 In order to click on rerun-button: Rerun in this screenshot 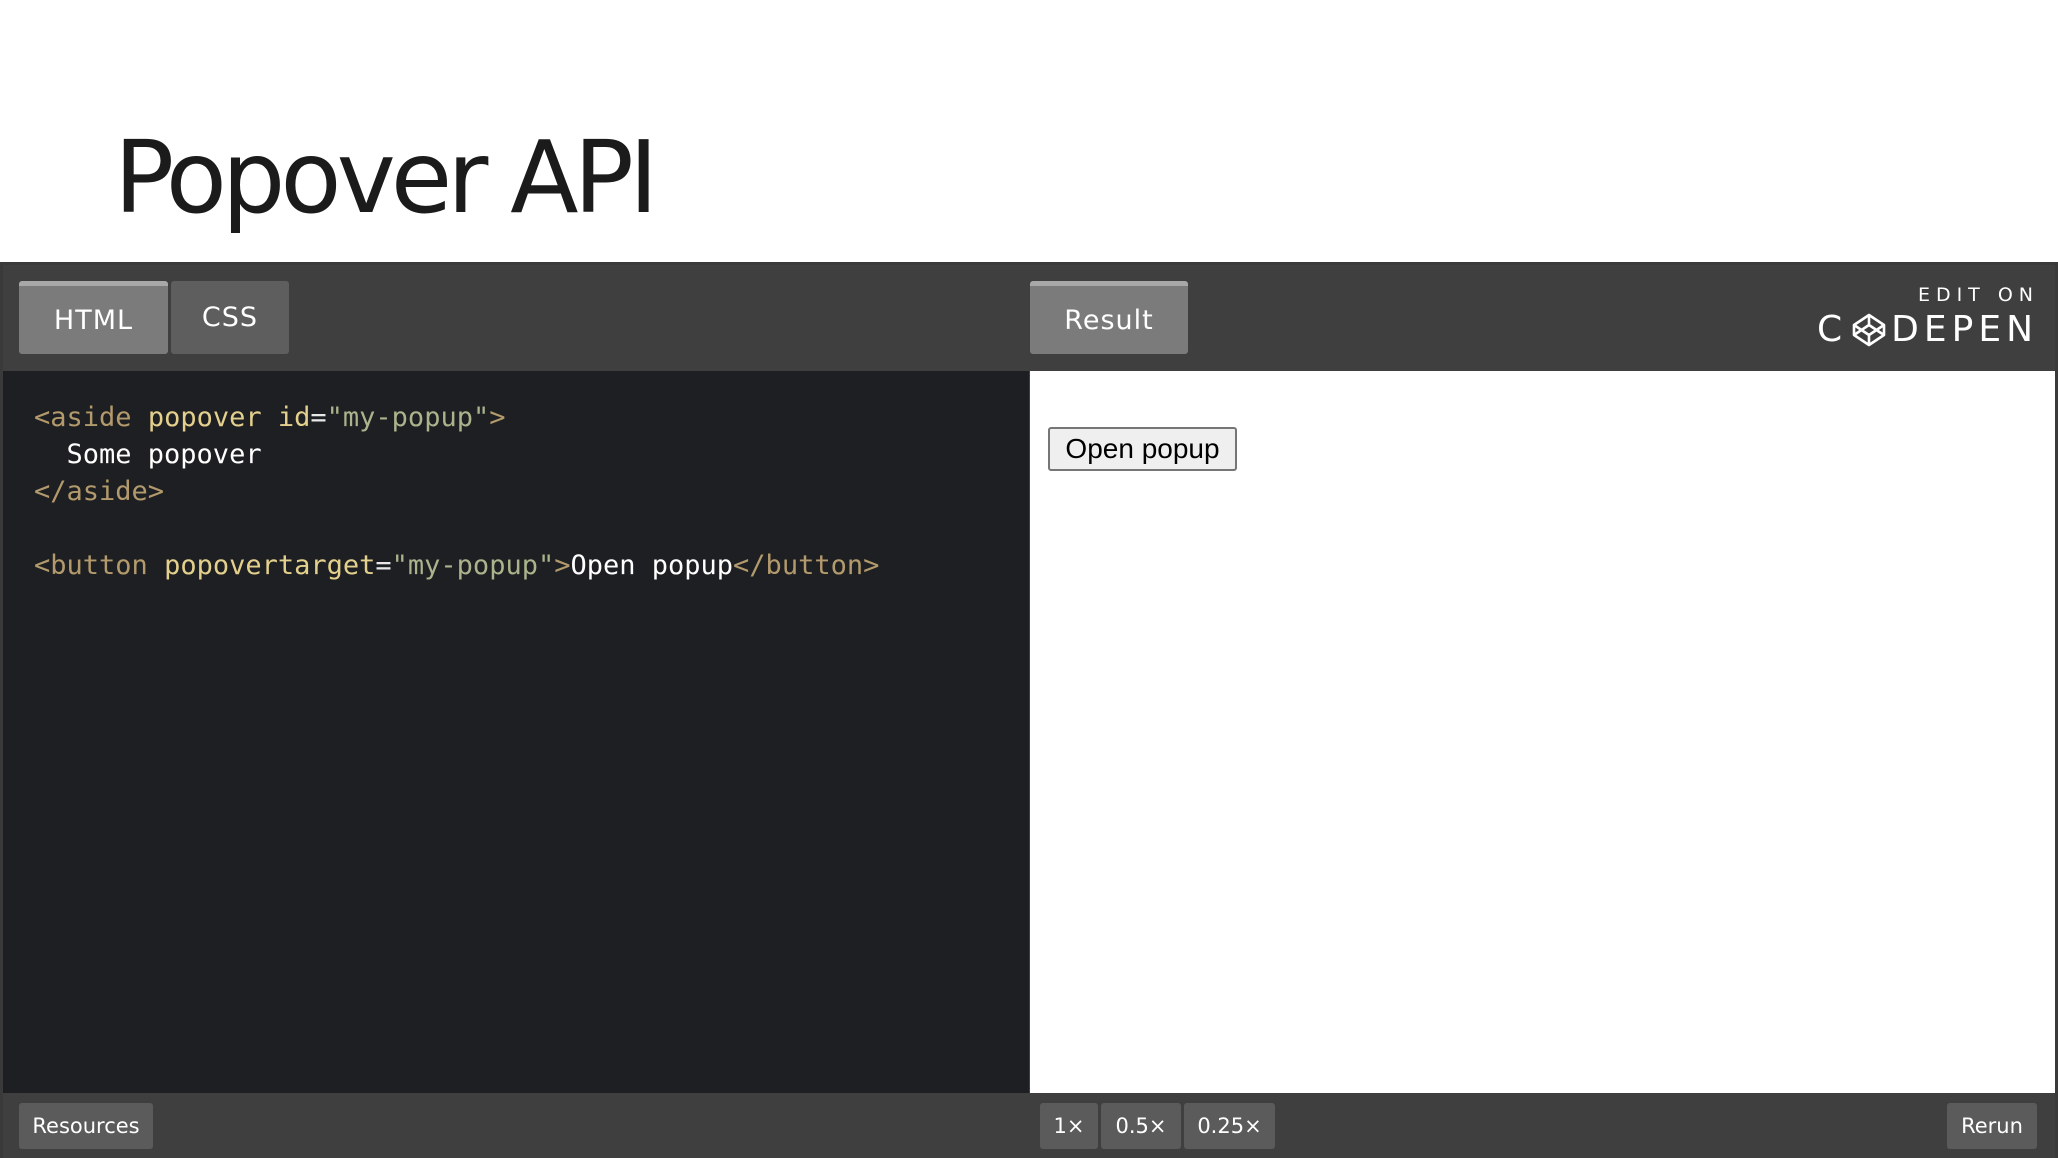, I will do `click(1992, 1126)`.